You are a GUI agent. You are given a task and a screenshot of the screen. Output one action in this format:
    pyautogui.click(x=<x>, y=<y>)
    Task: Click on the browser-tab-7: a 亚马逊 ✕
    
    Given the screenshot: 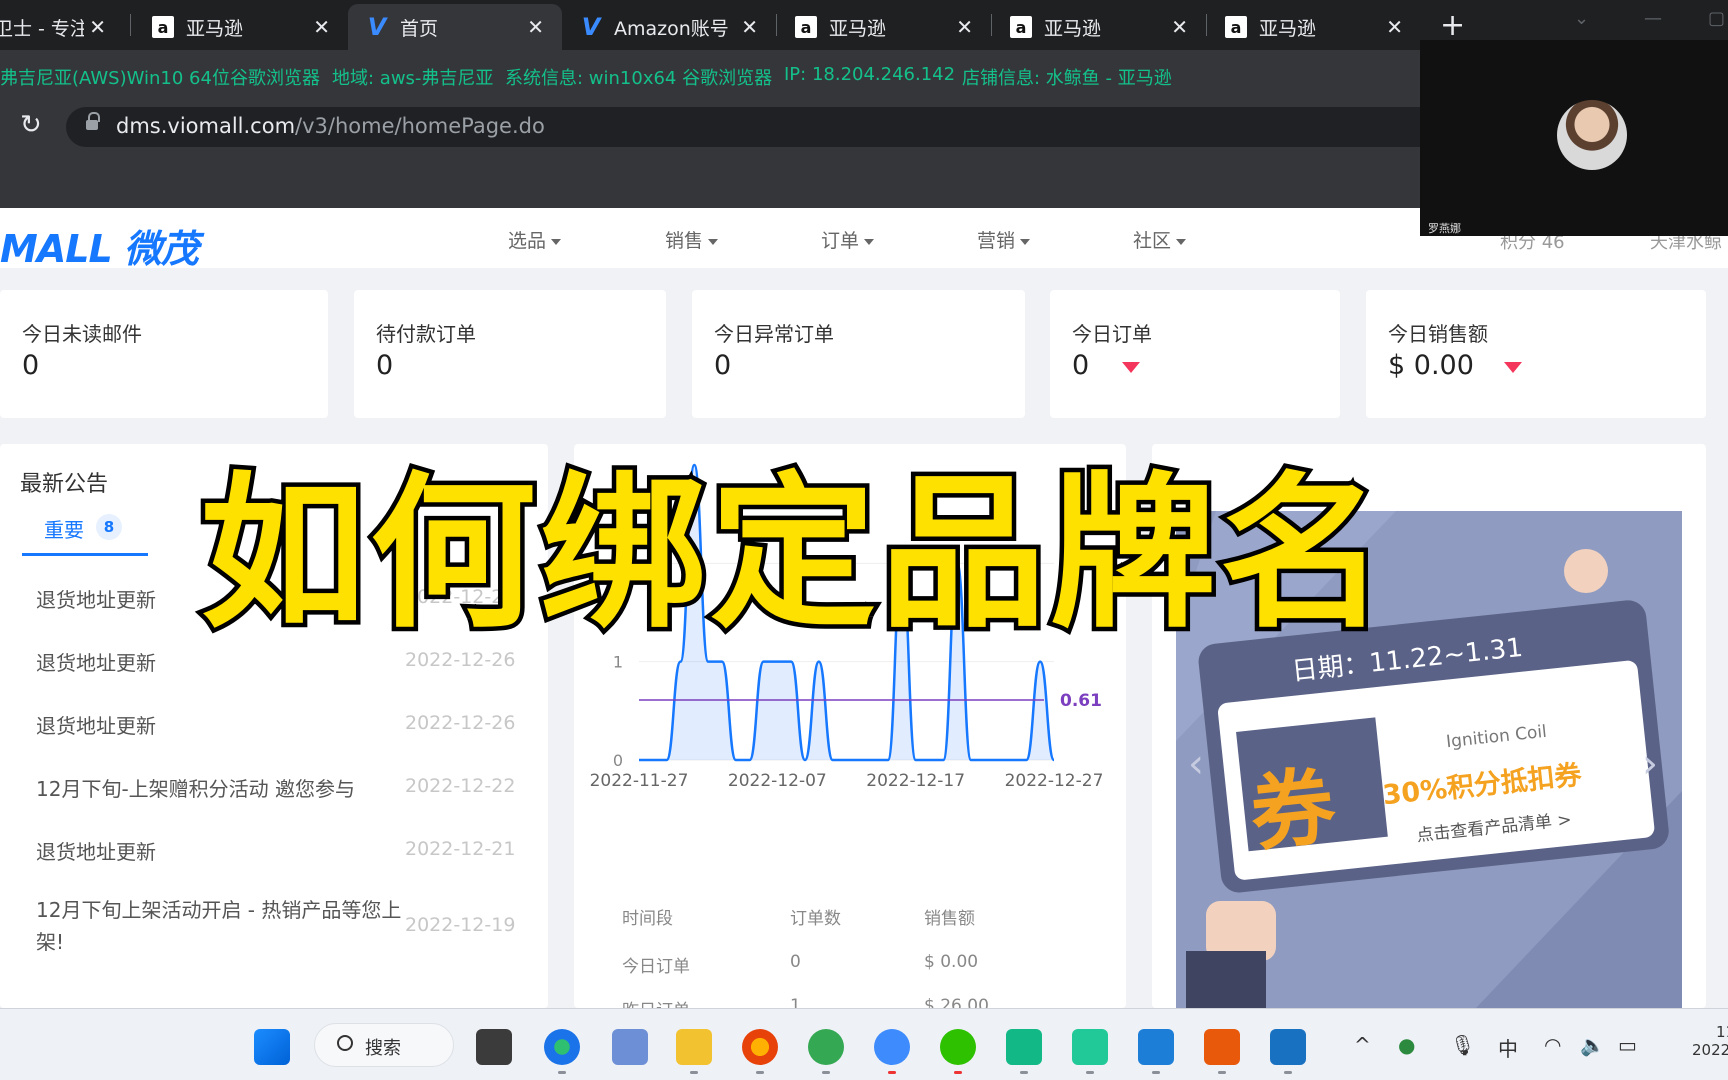 What is the action you would take?
    pyautogui.click(x=1314, y=27)
    